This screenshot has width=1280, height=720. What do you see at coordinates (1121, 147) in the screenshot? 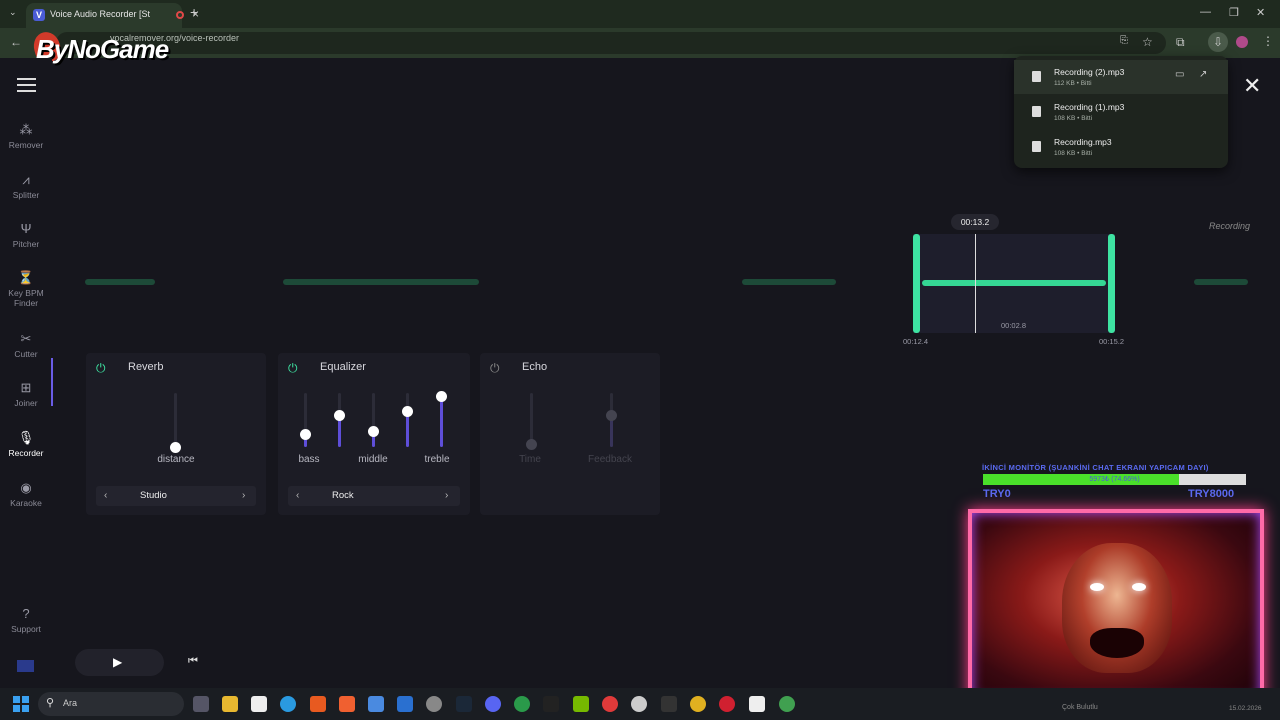
I see `download-item: Recording.mp3 108 KB • Bitti` at bounding box center [1121, 147].